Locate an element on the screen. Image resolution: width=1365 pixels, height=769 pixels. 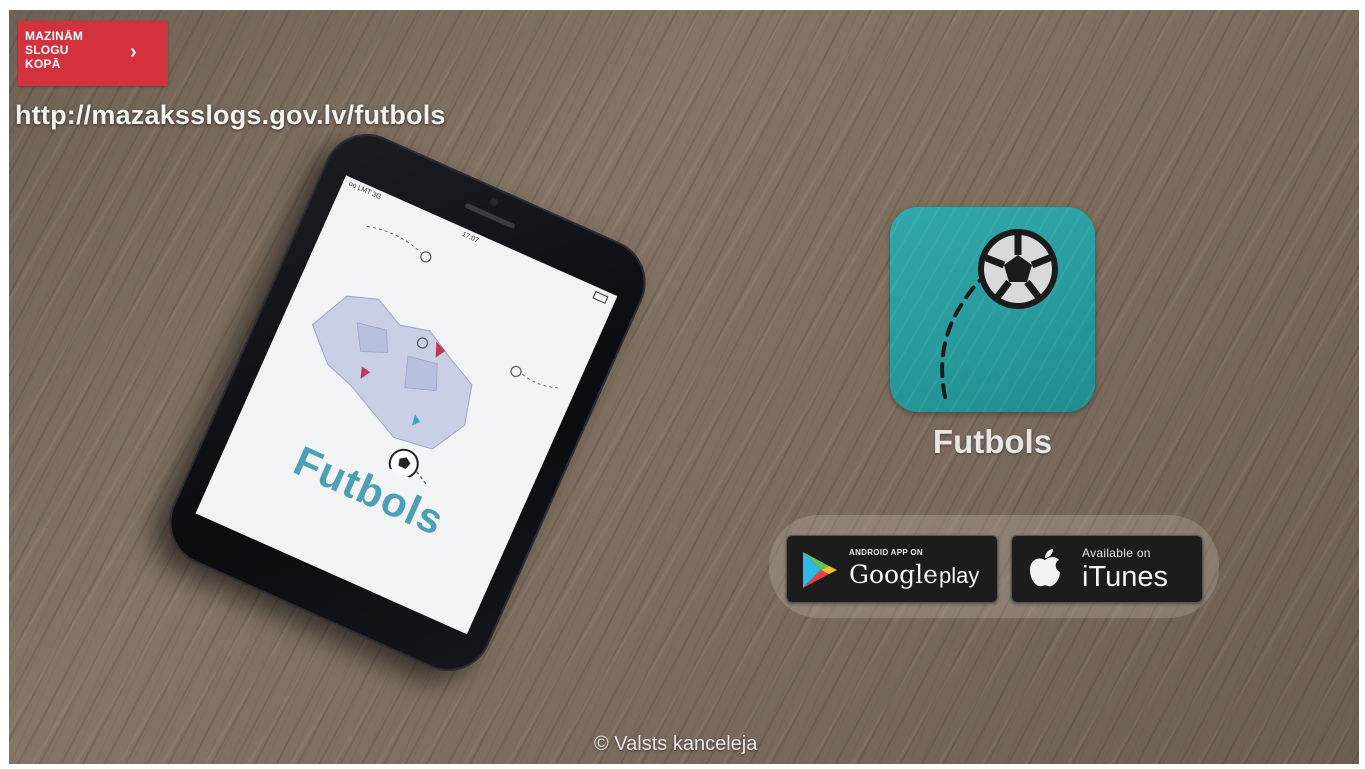
battery-icon is located at coordinates (600, 297).